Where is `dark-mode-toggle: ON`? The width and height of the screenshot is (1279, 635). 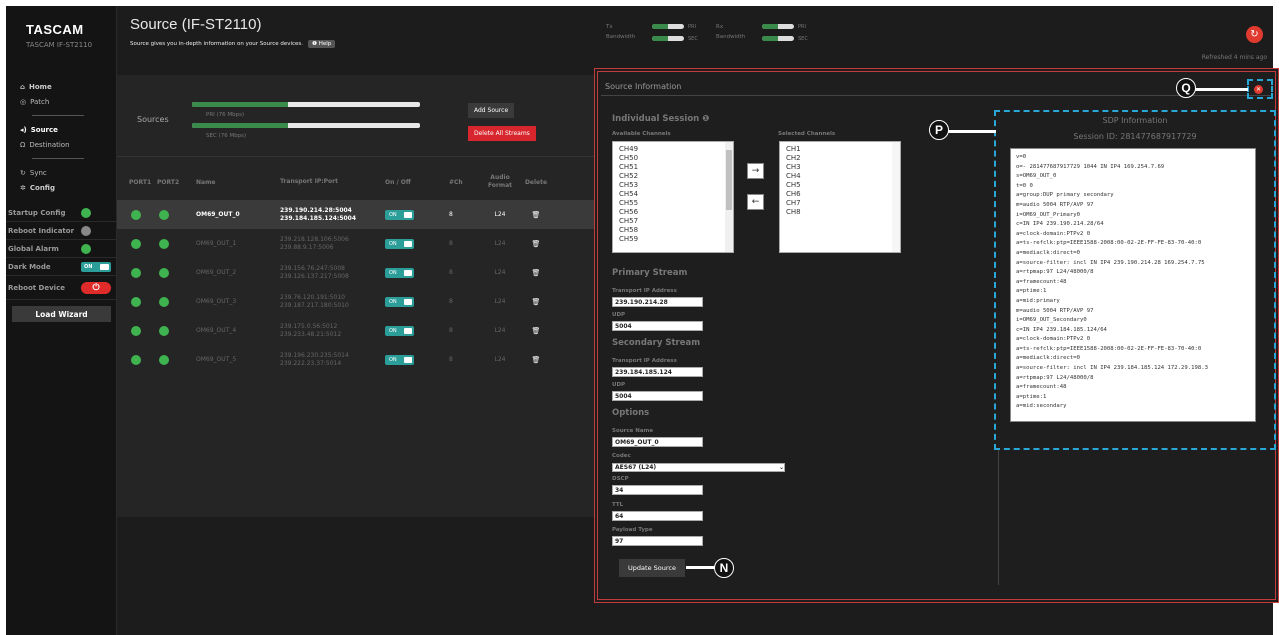
dark-mode-toggle: ON is located at coordinates (96, 266).